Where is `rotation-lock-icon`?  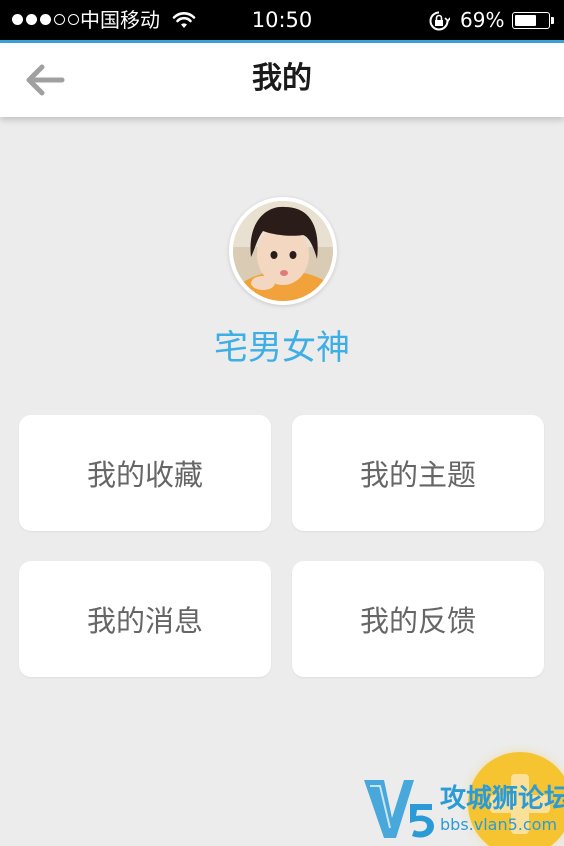
rotation-lock-icon is located at coordinates (439, 21).